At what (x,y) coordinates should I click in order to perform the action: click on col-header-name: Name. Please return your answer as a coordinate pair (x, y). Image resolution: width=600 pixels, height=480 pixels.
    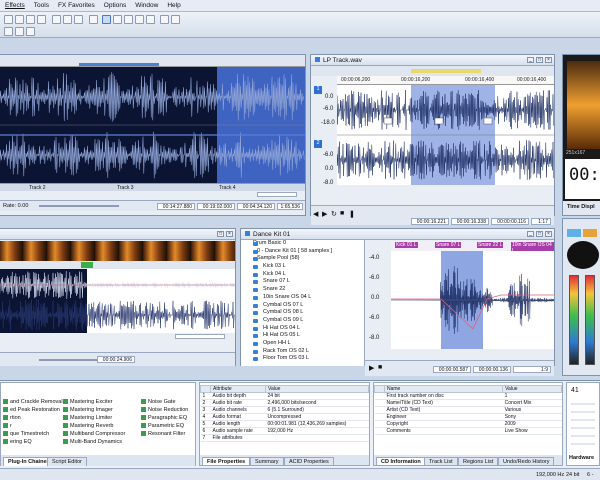
    Looking at the image, I should click on (443, 389).